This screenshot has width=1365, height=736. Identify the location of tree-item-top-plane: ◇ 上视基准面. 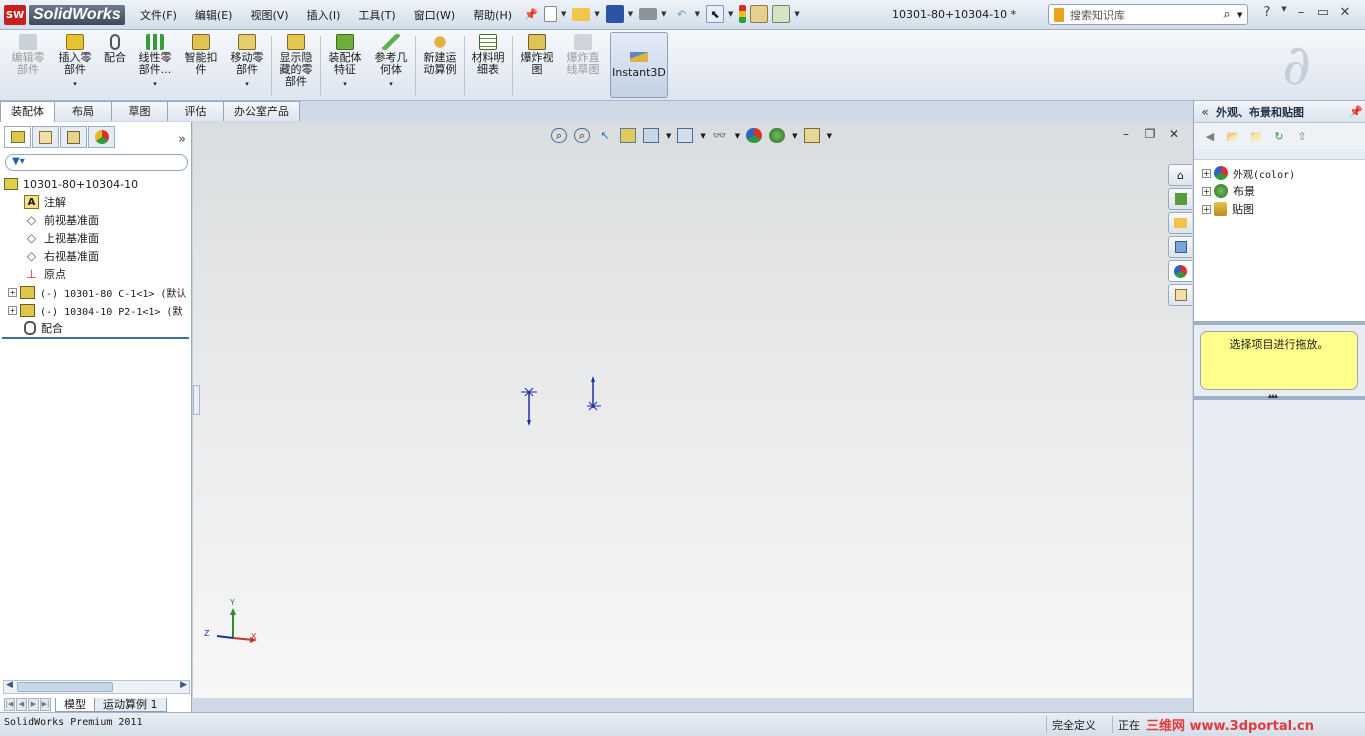
(95, 238).